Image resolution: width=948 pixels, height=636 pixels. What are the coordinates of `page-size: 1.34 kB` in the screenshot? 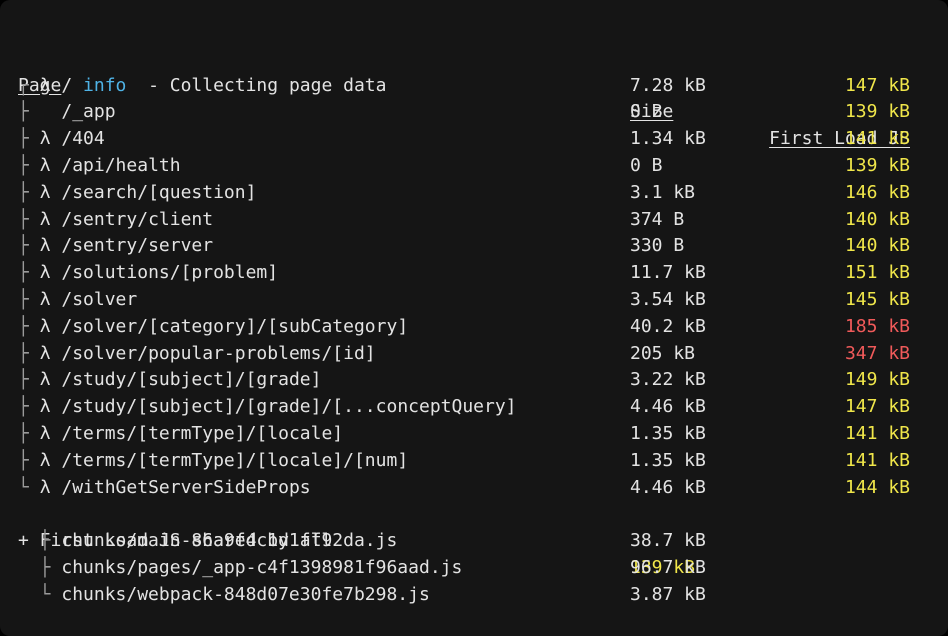 It's located at (668, 139).